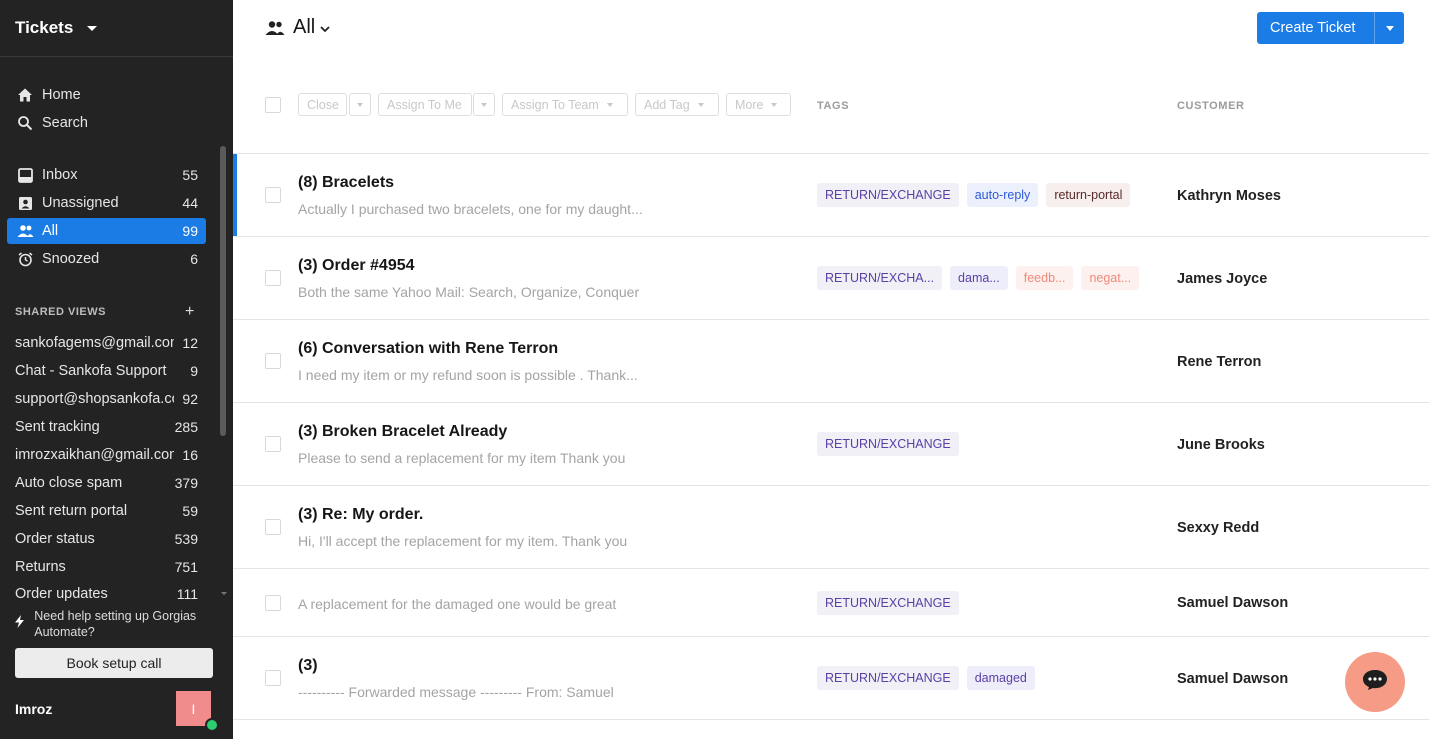 This screenshot has height=739, width=1435. What do you see at coordinates (25, 231) in the screenshot?
I see `users-icon` at bounding box center [25, 231].